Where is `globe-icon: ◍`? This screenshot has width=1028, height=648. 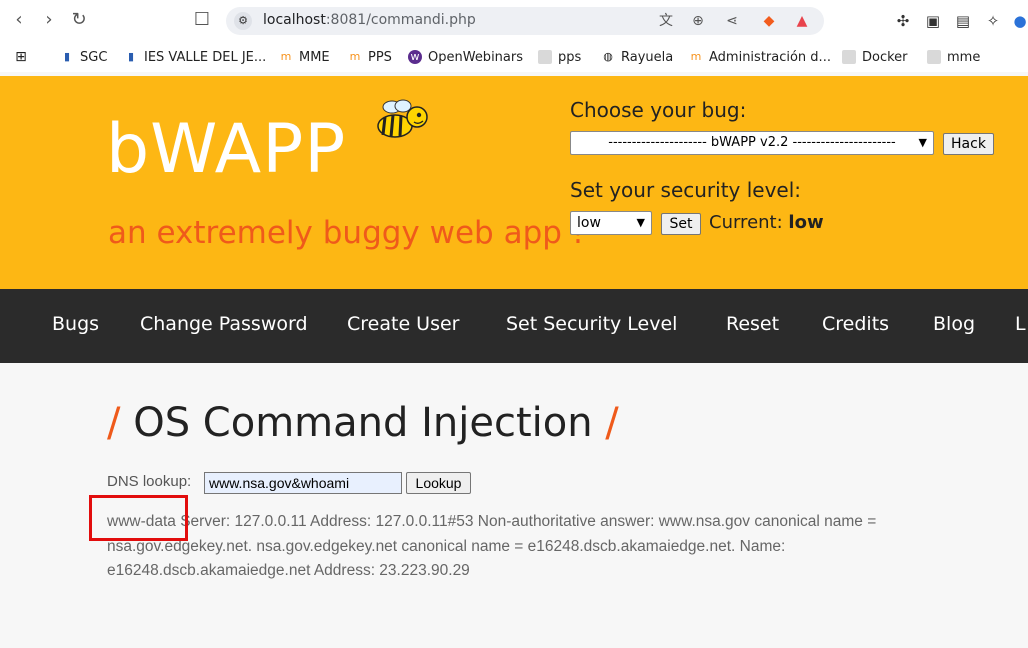
globe-icon: ◍ is located at coordinates (608, 56).